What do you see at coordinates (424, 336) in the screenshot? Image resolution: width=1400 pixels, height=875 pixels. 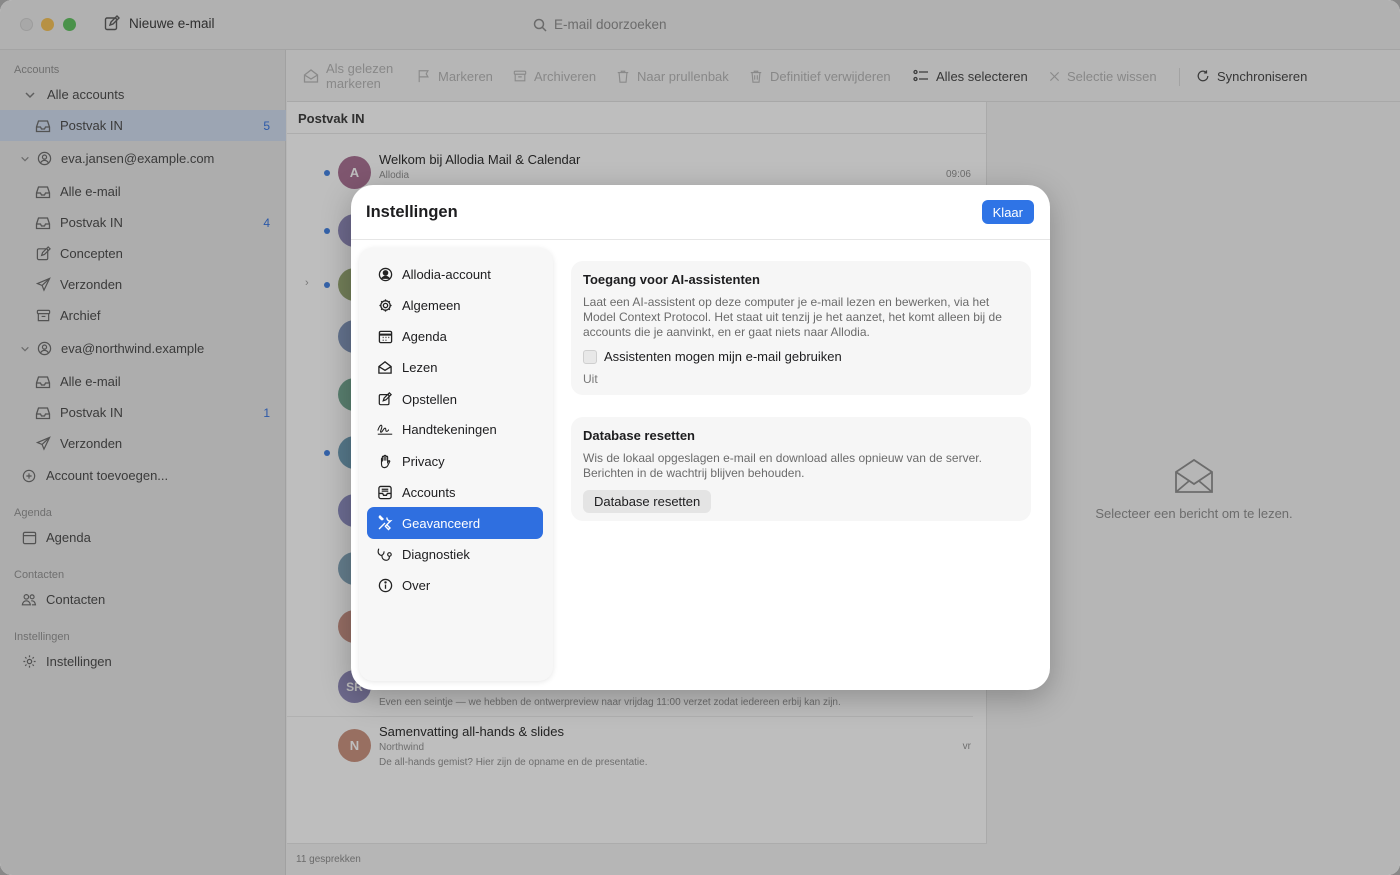 I see `settings-nav-label: Agenda` at bounding box center [424, 336].